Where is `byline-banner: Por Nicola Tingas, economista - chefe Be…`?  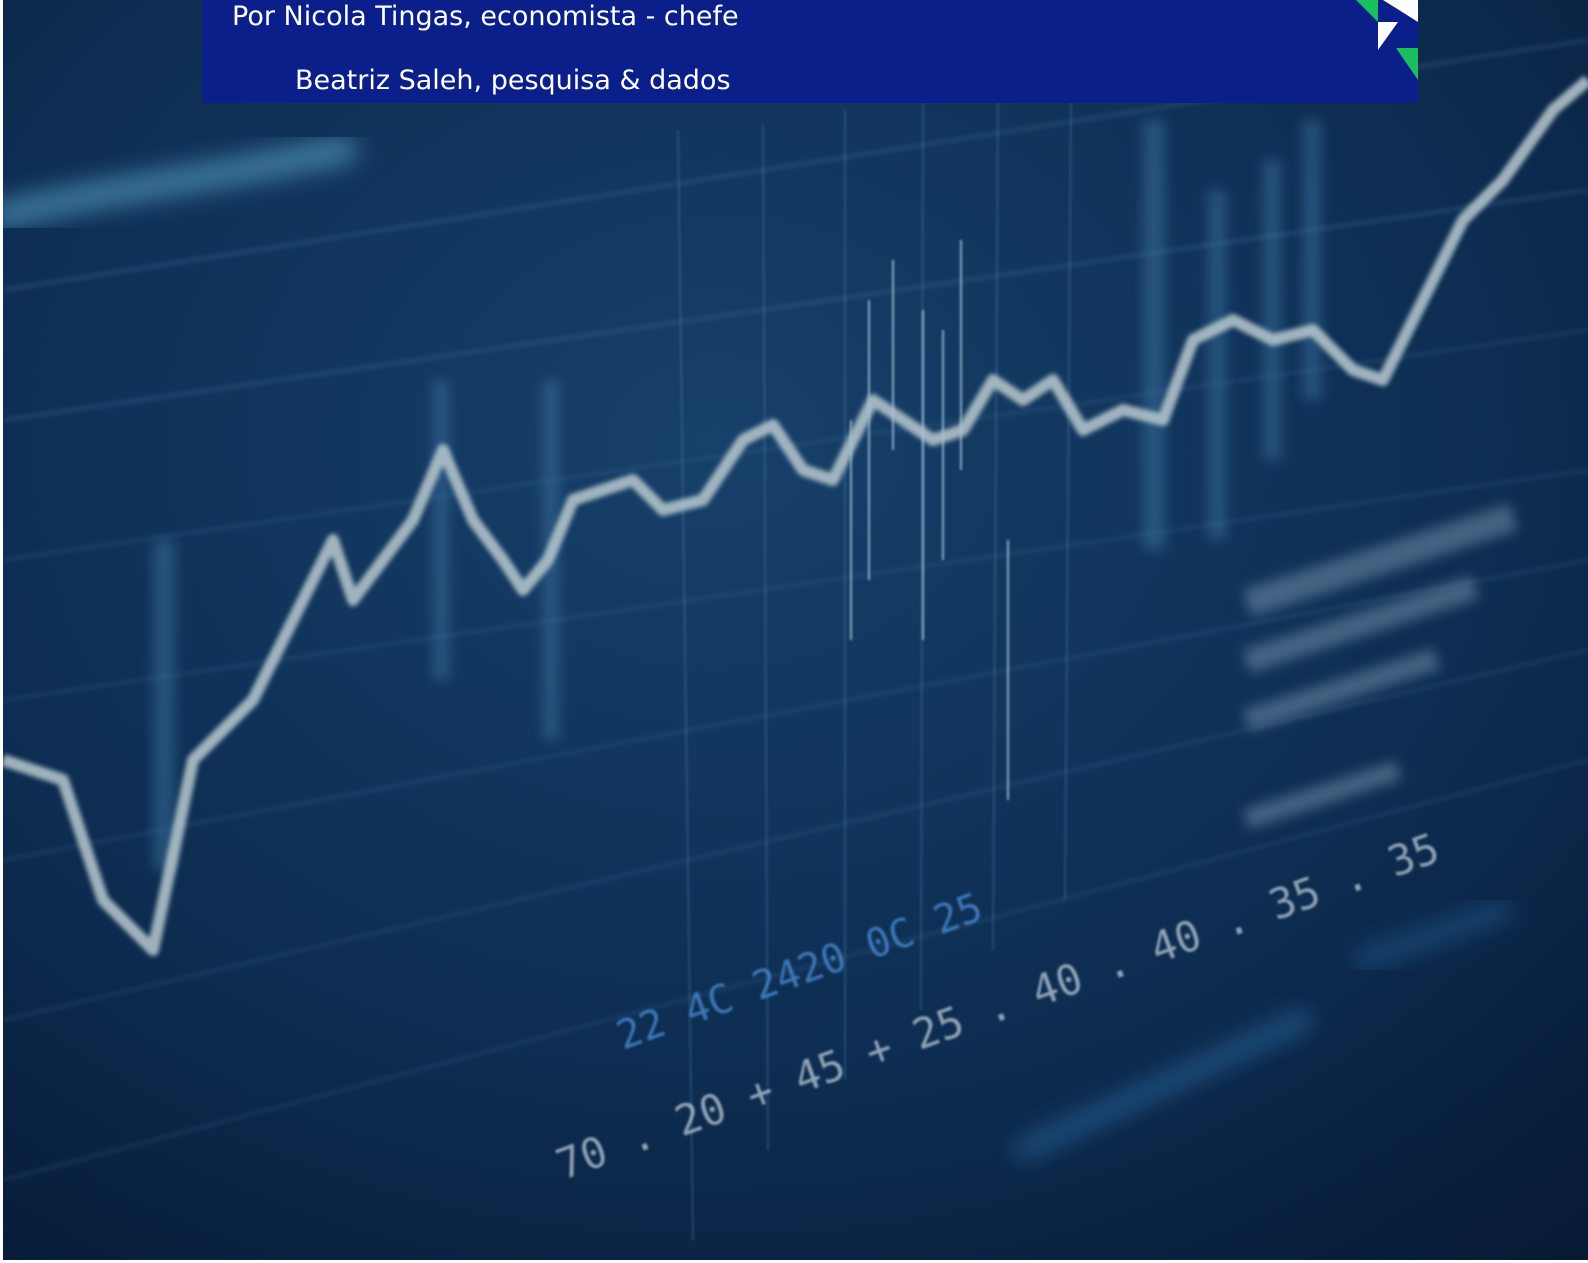
byline-banner: Por Nicola Tingas, economista - chefe Be… is located at coordinates (810, 51).